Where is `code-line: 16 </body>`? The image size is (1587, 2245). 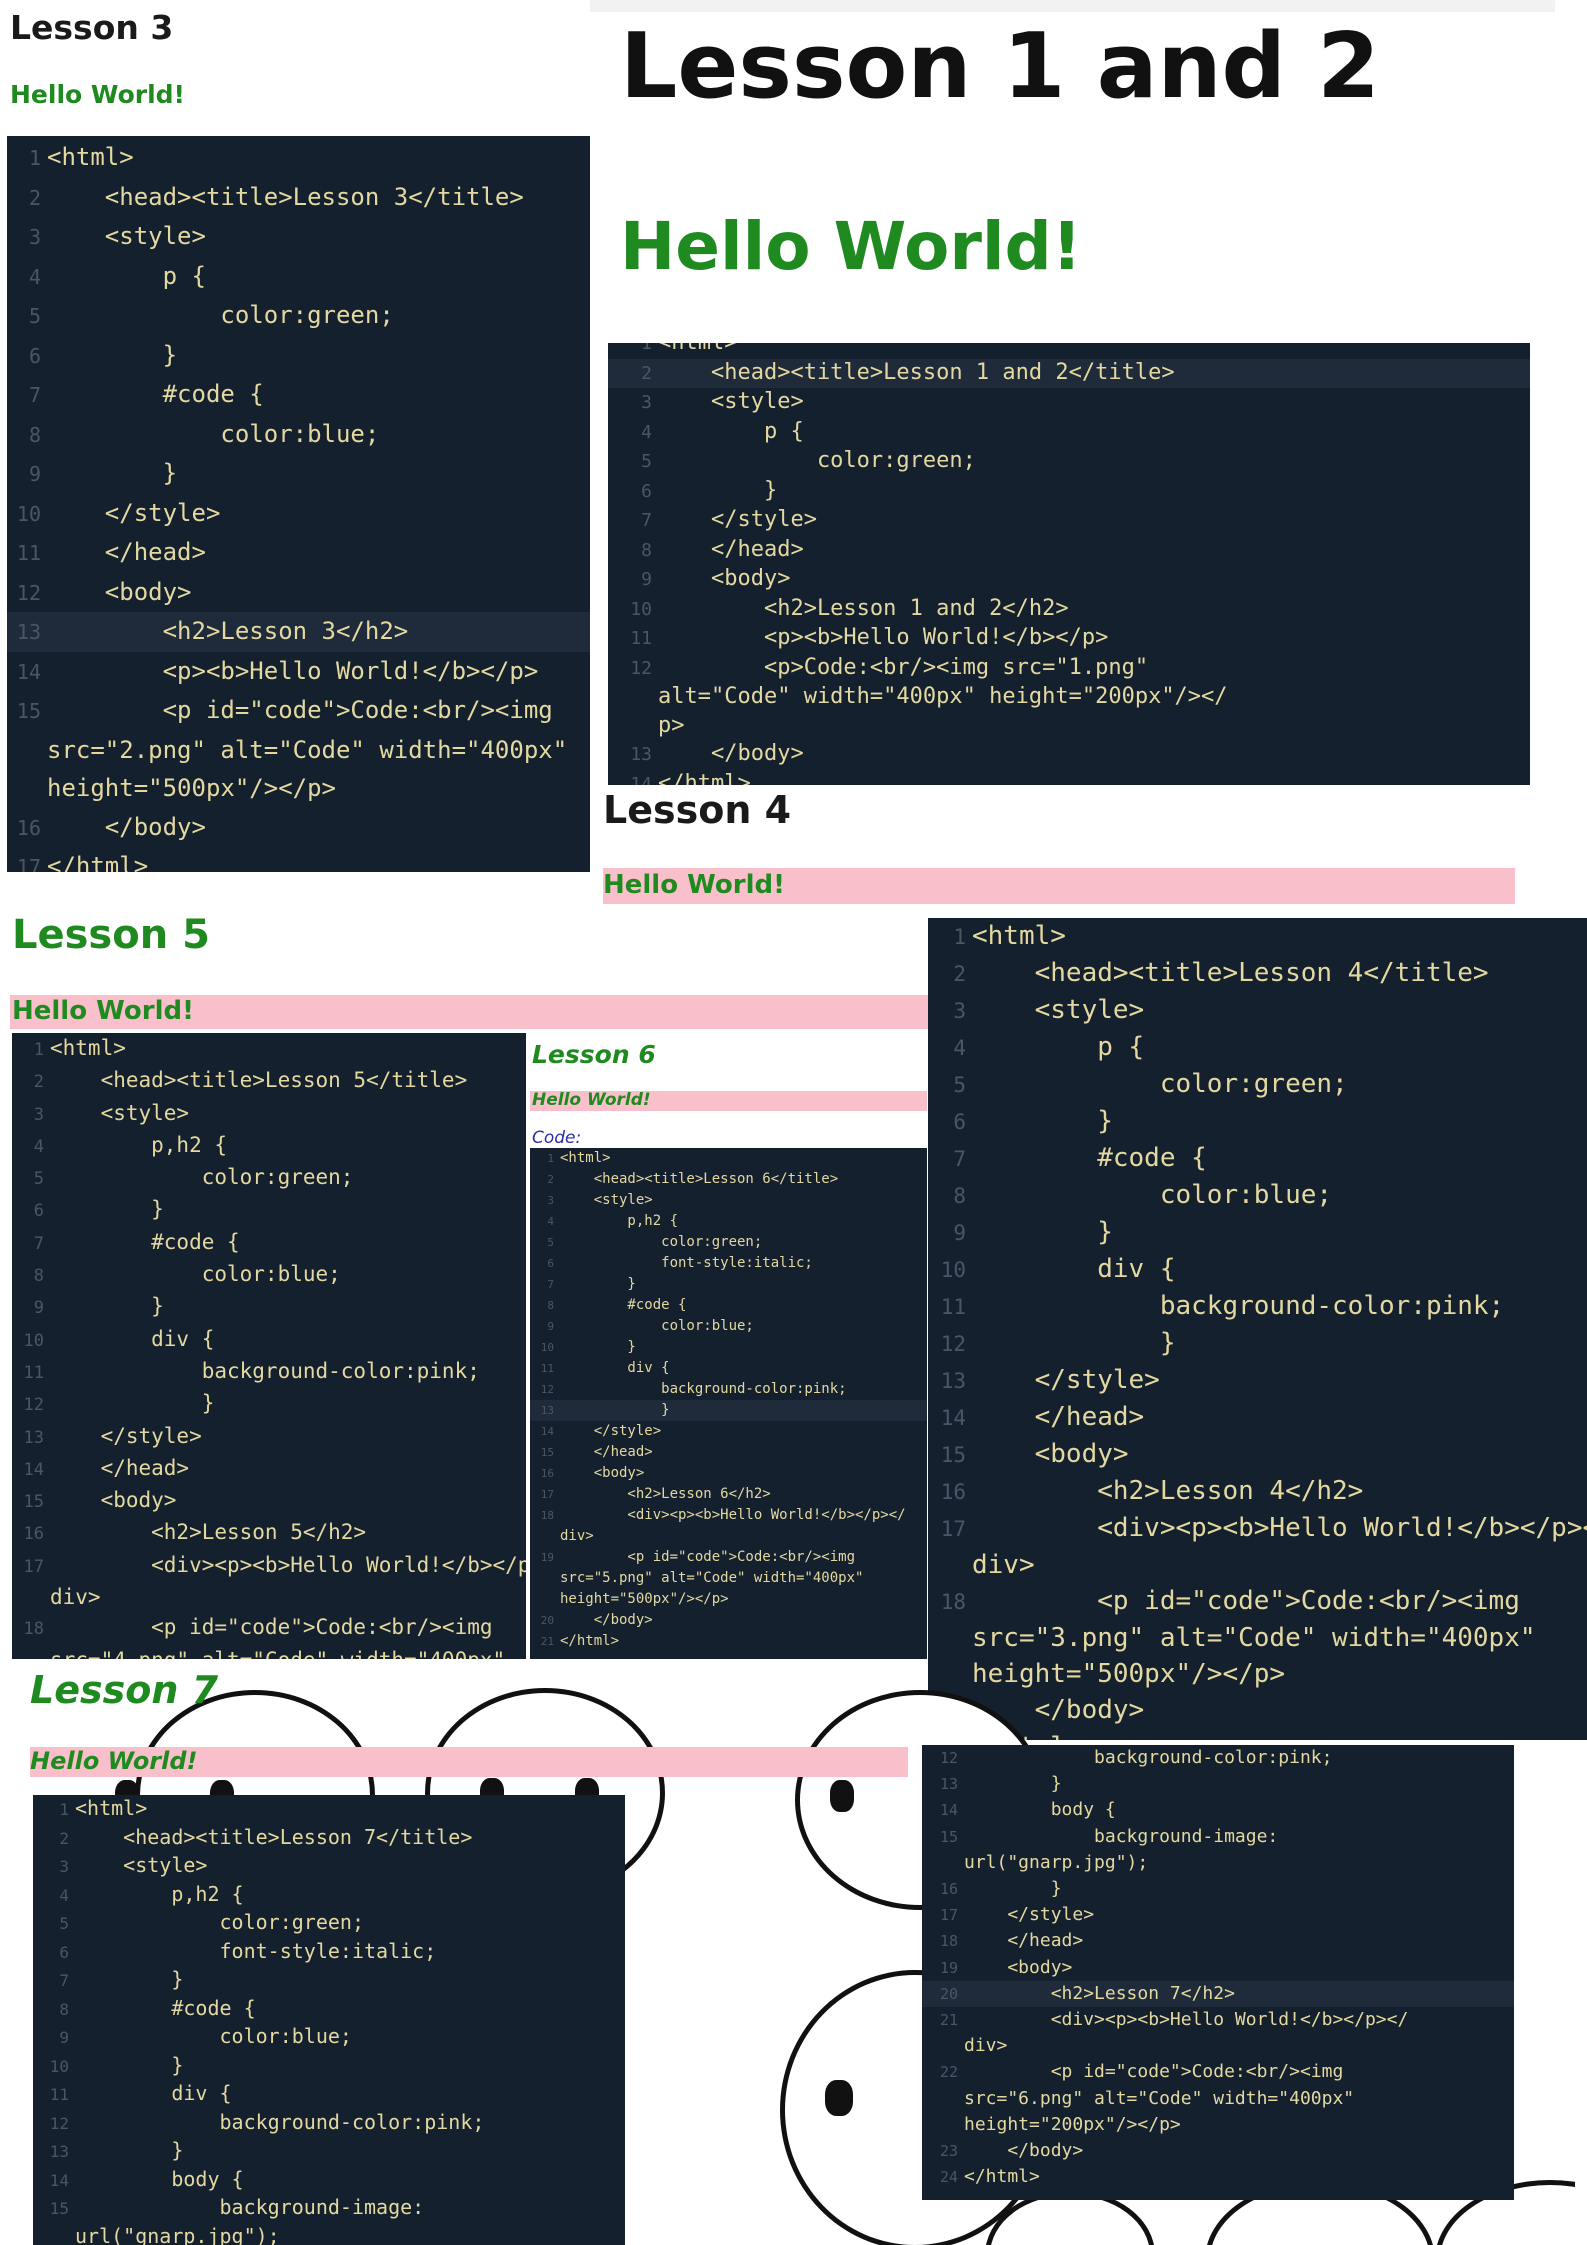 code-line: 16 </body> is located at coordinates (298, 828).